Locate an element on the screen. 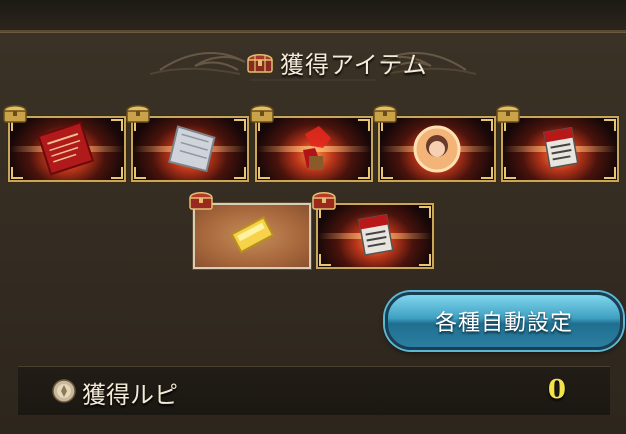 This screenshot has width=626, height=434. treasure-chest-icon is located at coordinates (260, 62).